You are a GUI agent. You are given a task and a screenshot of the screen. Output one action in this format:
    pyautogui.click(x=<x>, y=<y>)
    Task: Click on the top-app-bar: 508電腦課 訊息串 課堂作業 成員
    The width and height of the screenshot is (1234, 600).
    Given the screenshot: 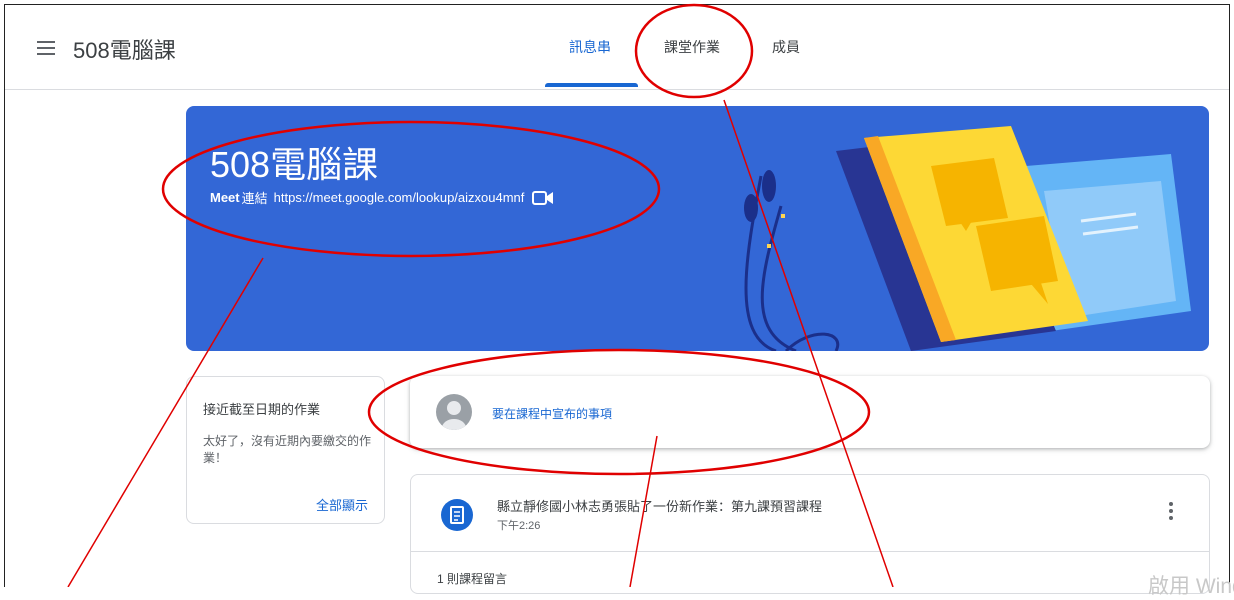 What is the action you would take?
    pyautogui.click(x=617, y=47)
    